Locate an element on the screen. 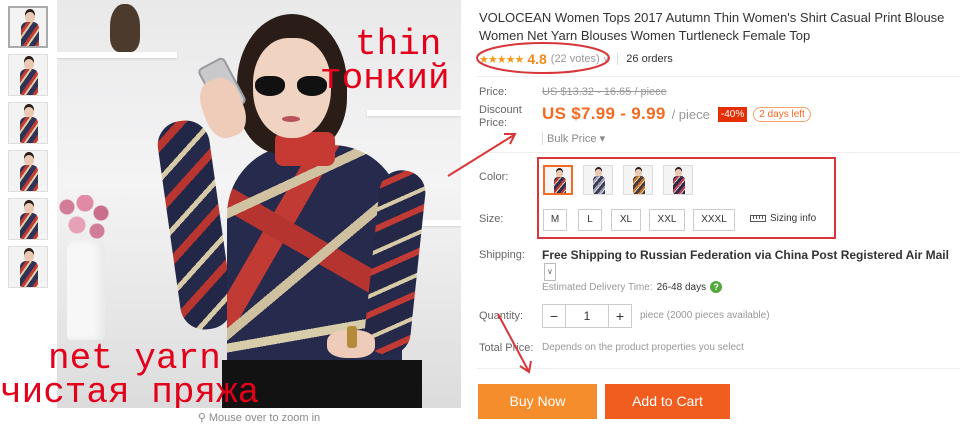 The height and width of the screenshot is (432, 960). price-label: Price: is located at coordinates (493, 92).